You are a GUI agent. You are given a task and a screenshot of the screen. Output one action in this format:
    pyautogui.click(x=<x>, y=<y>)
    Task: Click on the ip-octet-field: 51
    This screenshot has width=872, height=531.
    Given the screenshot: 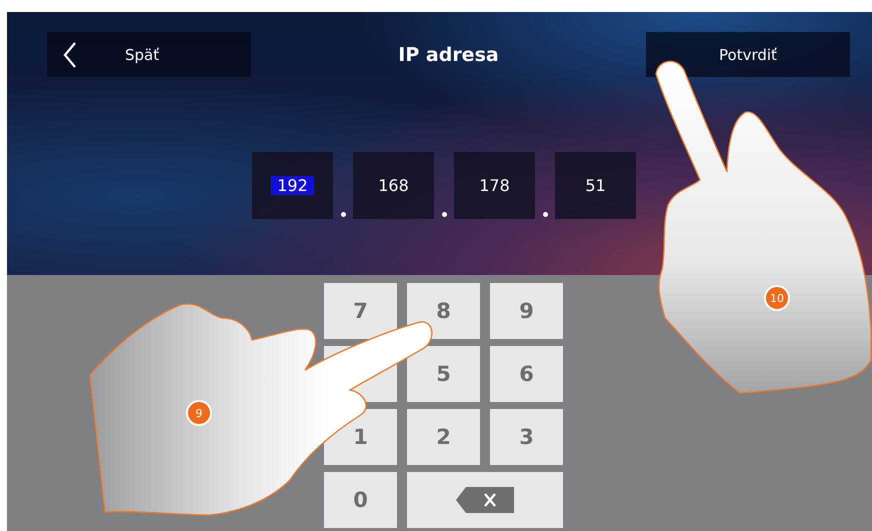 What is the action you would take?
    pyautogui.click(x=595, y=185)
    